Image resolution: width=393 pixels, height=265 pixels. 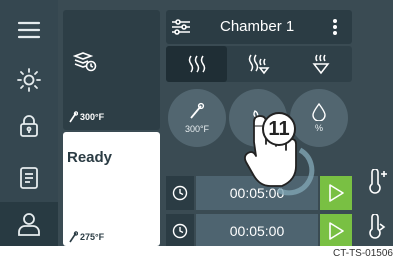 I want to click on user-icon, so click(x=29, y=224).